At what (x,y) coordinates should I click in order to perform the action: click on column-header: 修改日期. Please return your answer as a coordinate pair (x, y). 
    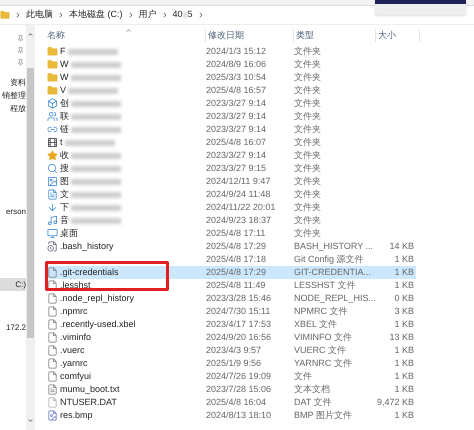
    Looking at the image, I should click on (250, 35).